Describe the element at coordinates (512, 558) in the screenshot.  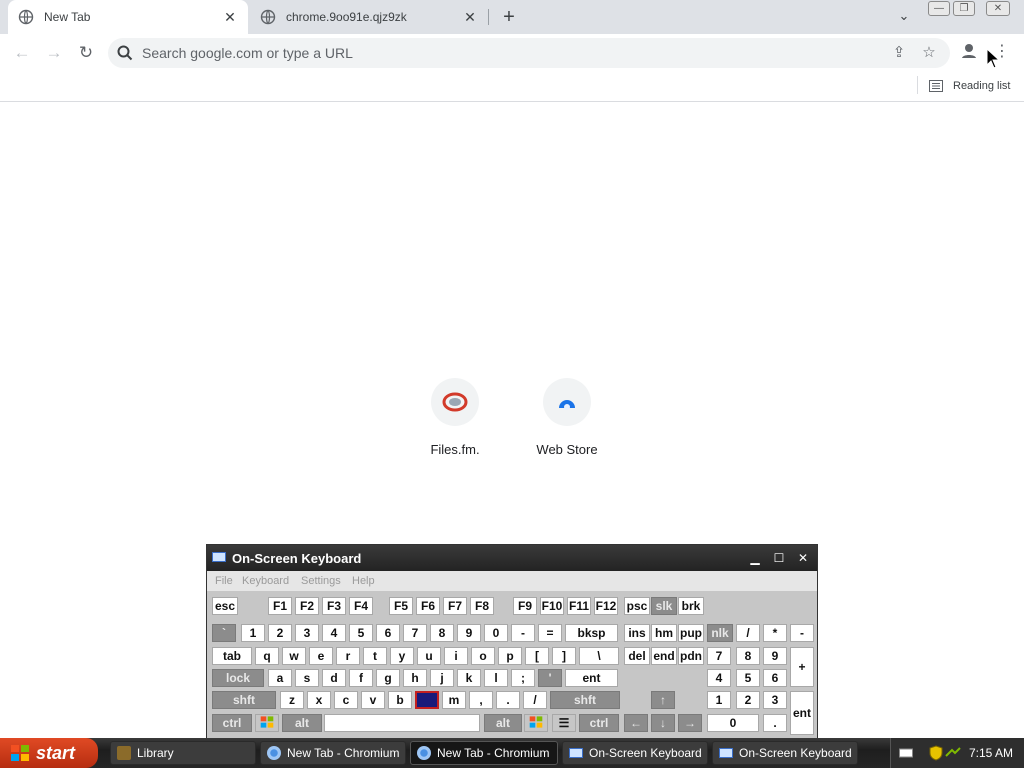
I see `osk-title-bar: On-Screen Keyboard ▁ ☐ ✕` at that location.